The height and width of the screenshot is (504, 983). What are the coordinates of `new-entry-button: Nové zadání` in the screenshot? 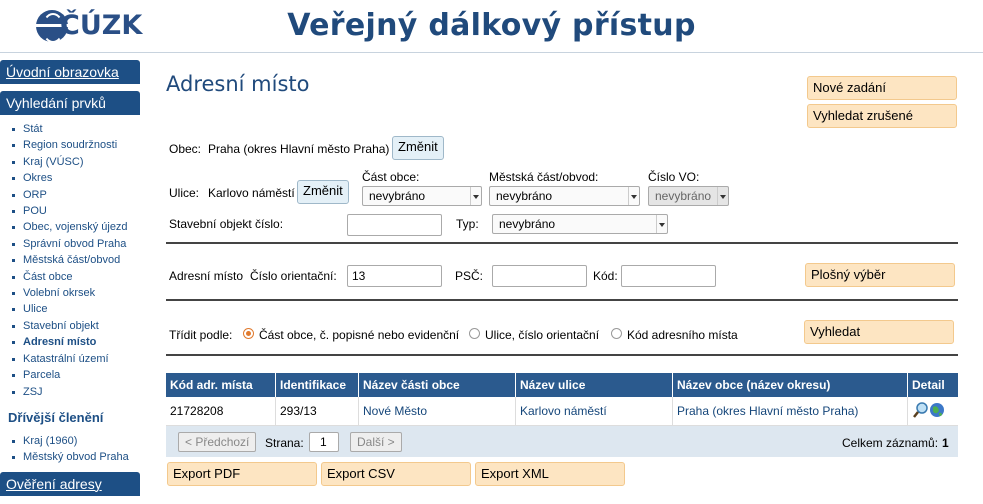 It's located at (882, 88).